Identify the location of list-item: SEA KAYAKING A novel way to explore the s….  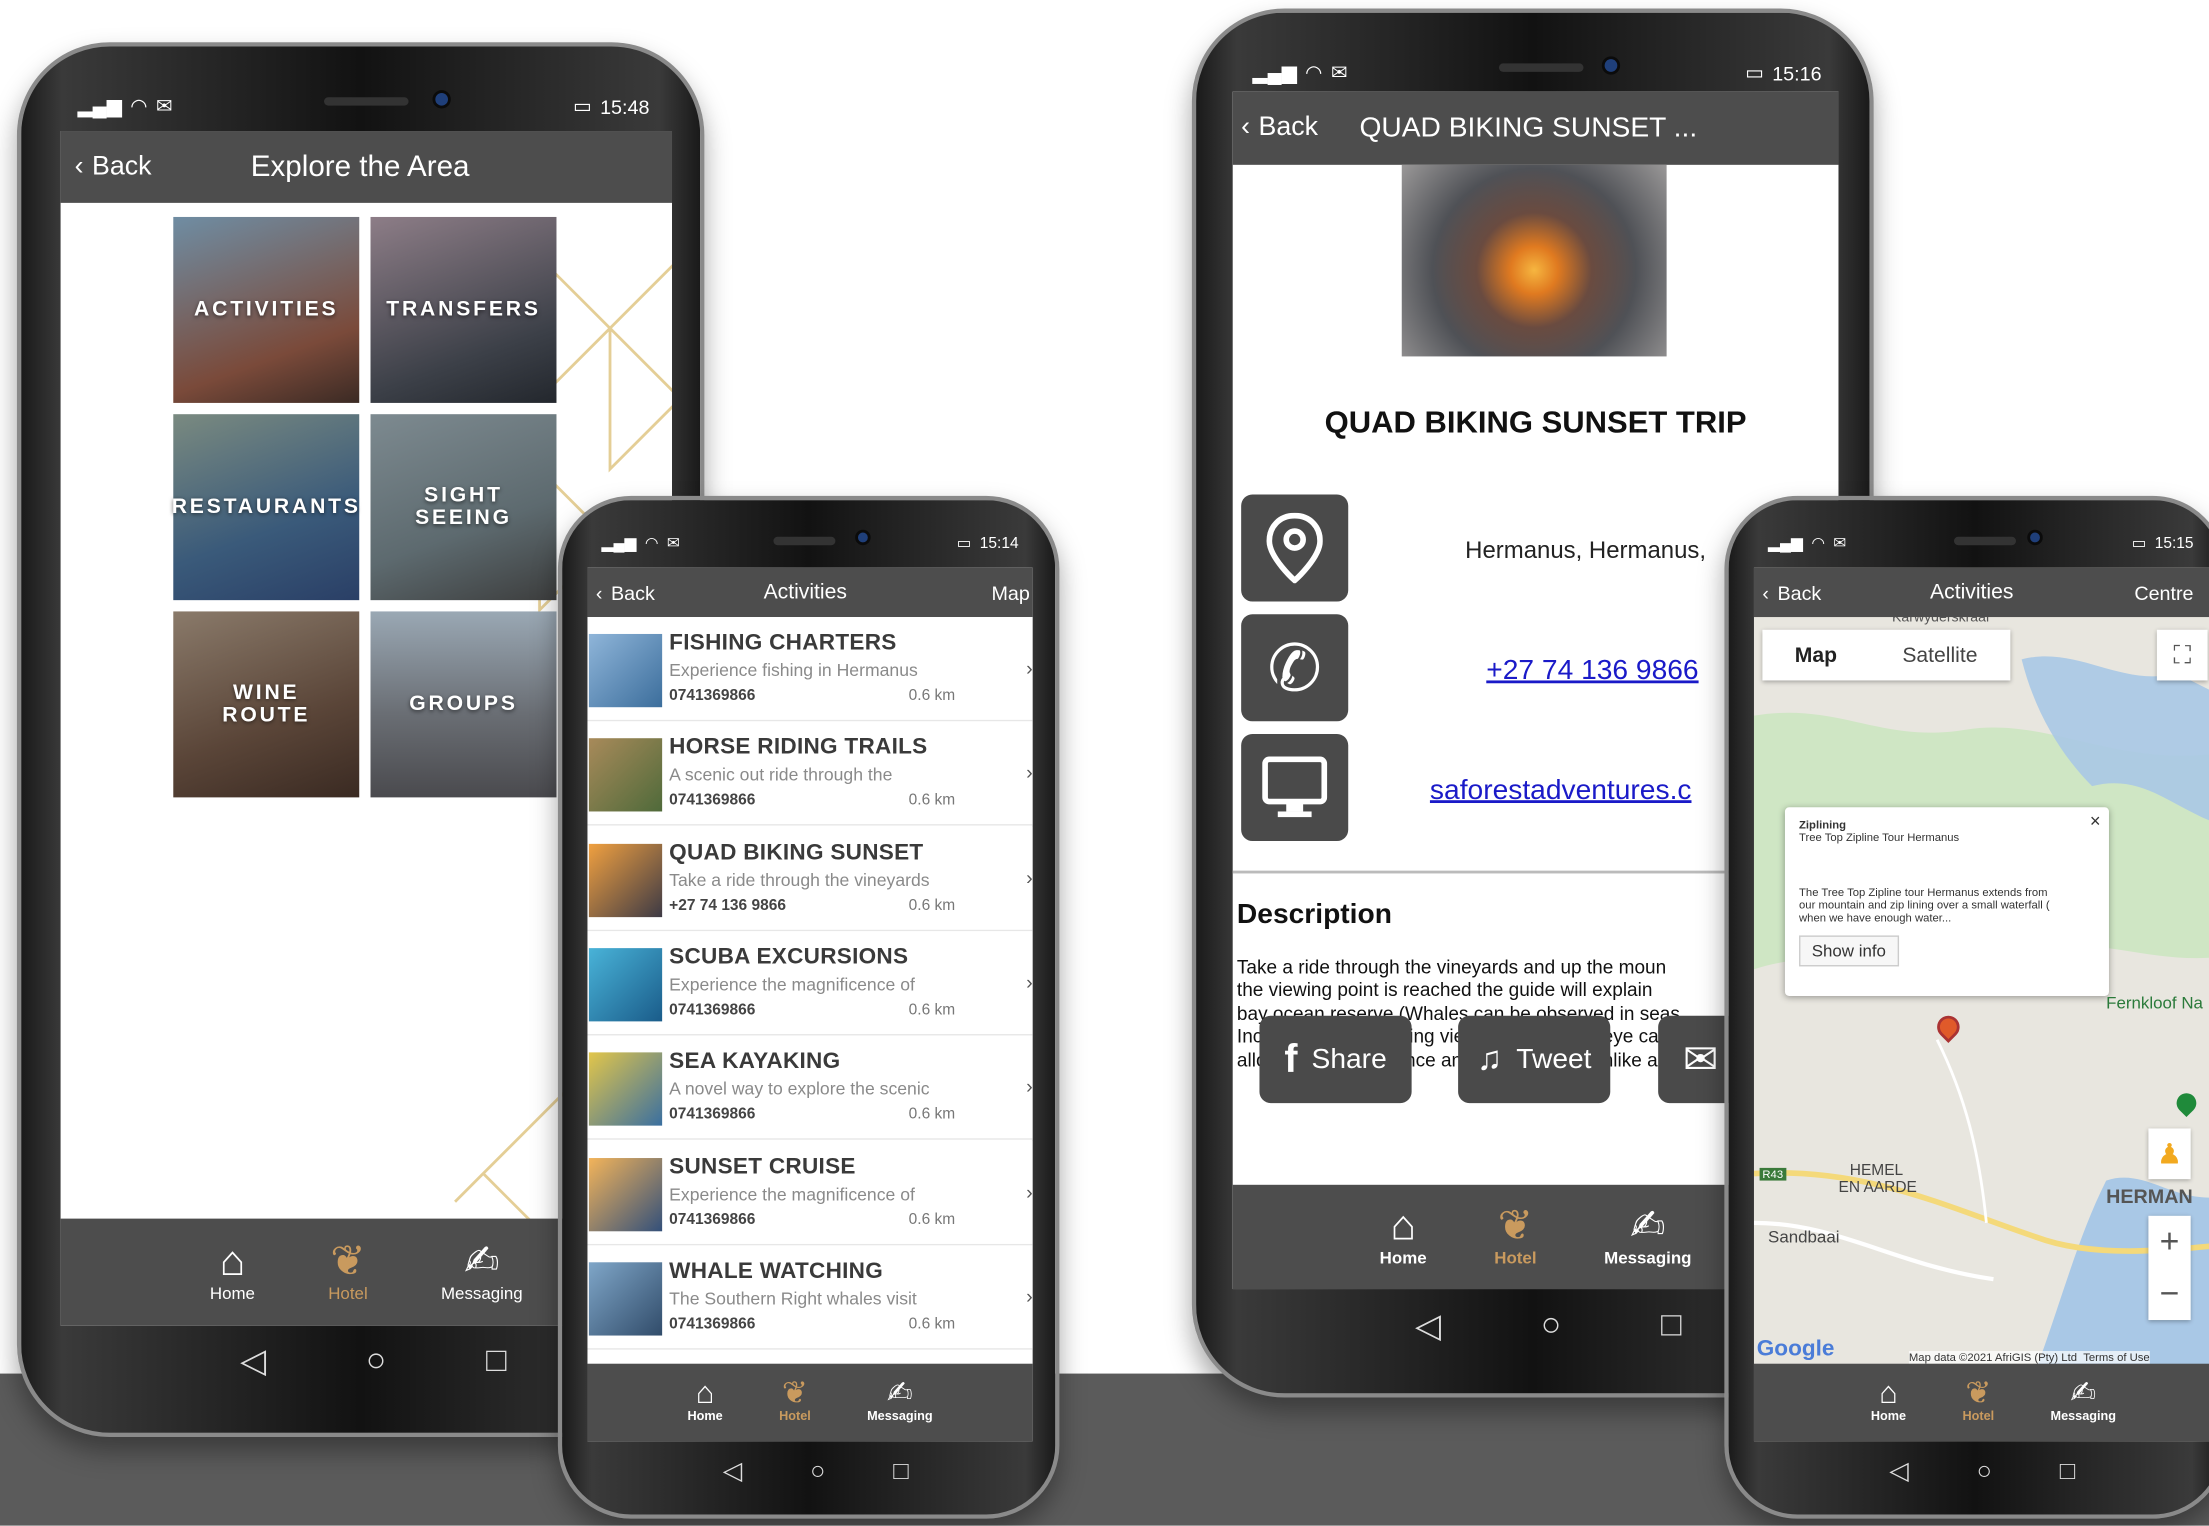
(810, 1087).